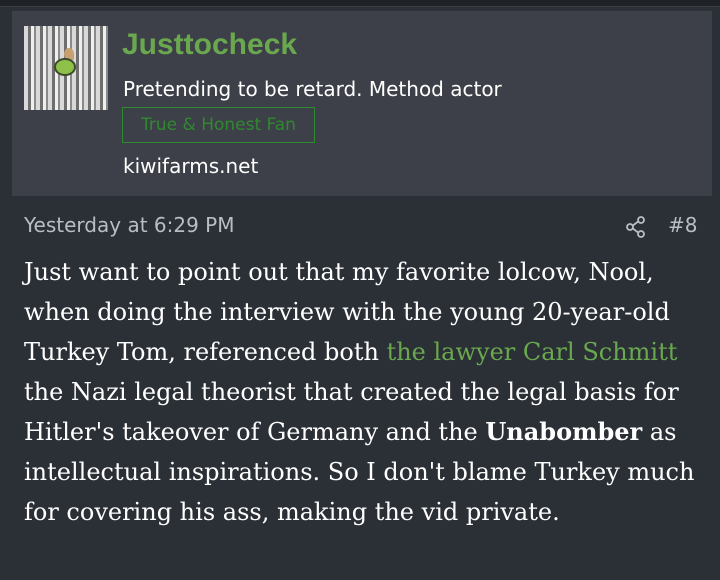 The width and height of the screenshot is (720, 580). I want to click on user-block-arrow, so click(68, 202).